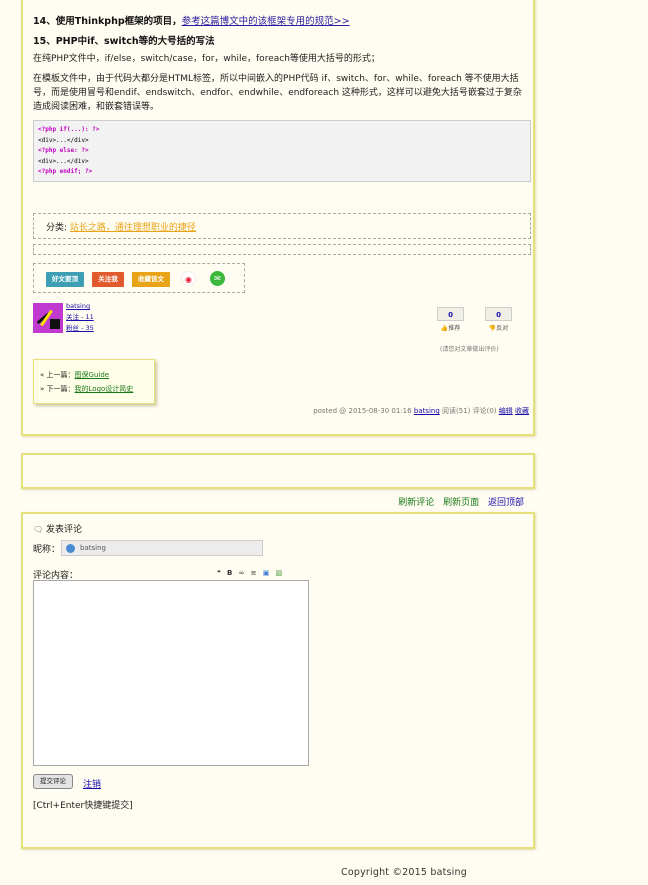 The height and width of the screenshot is (885, 648). I want to click on refresh-comments-link: 刷新评论, so click(416, 503).